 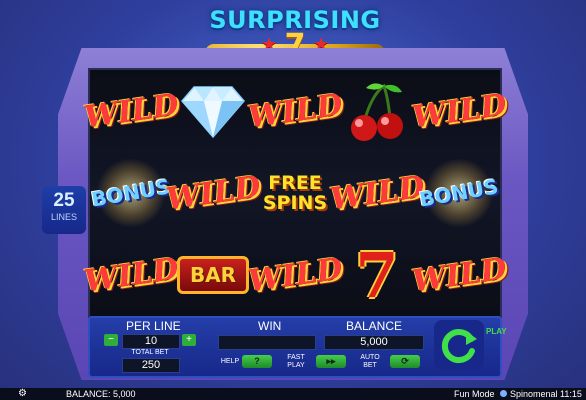 I want to click on lines-count: 25, so click(x=64, y=200).